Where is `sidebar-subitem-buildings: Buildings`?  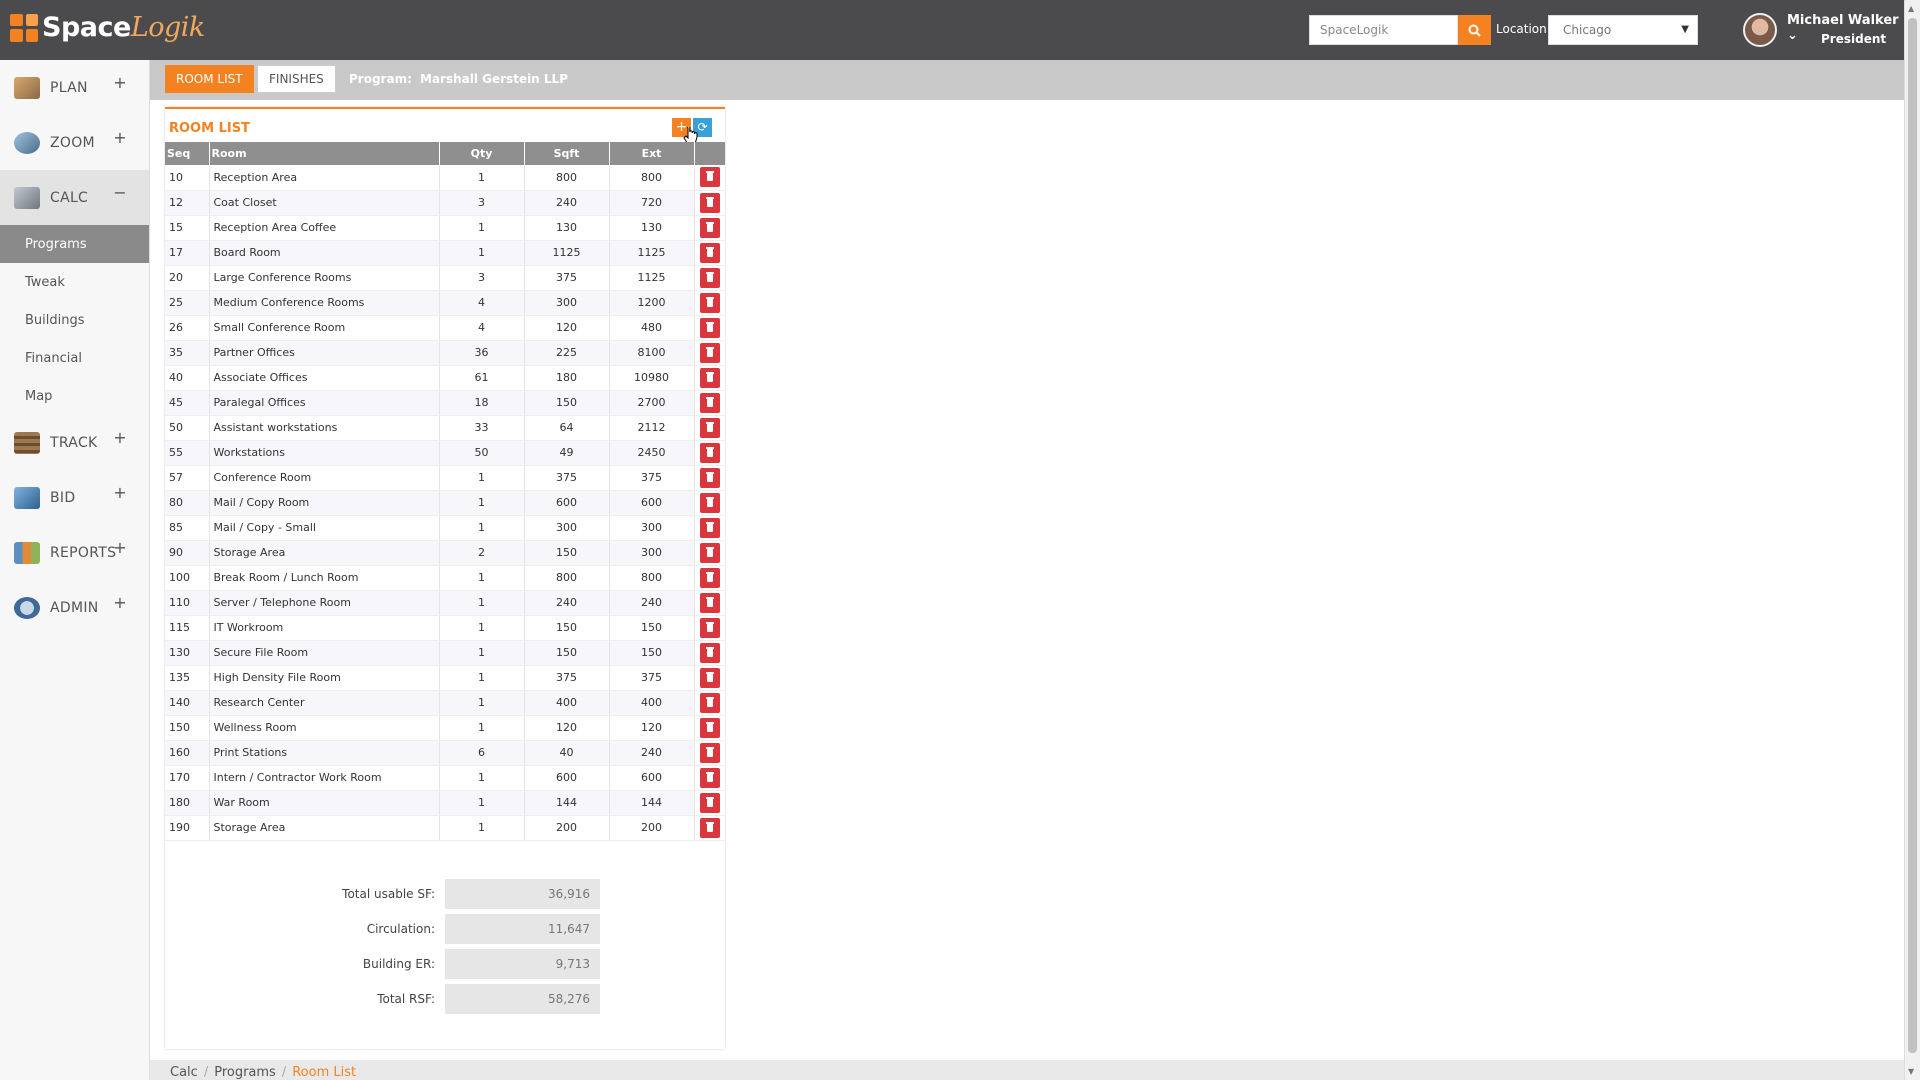 sidebar-subitem-buildings: Buildings is located at coordinates (74, 320).